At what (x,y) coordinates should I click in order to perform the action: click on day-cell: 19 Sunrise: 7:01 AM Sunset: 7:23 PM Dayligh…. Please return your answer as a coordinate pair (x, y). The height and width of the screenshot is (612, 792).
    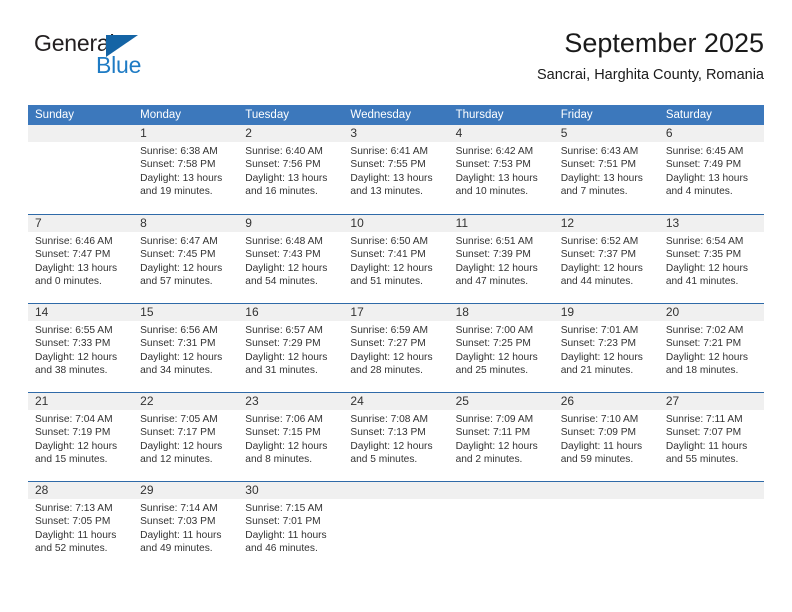
    Looking at the image, I should click on (606, 348).